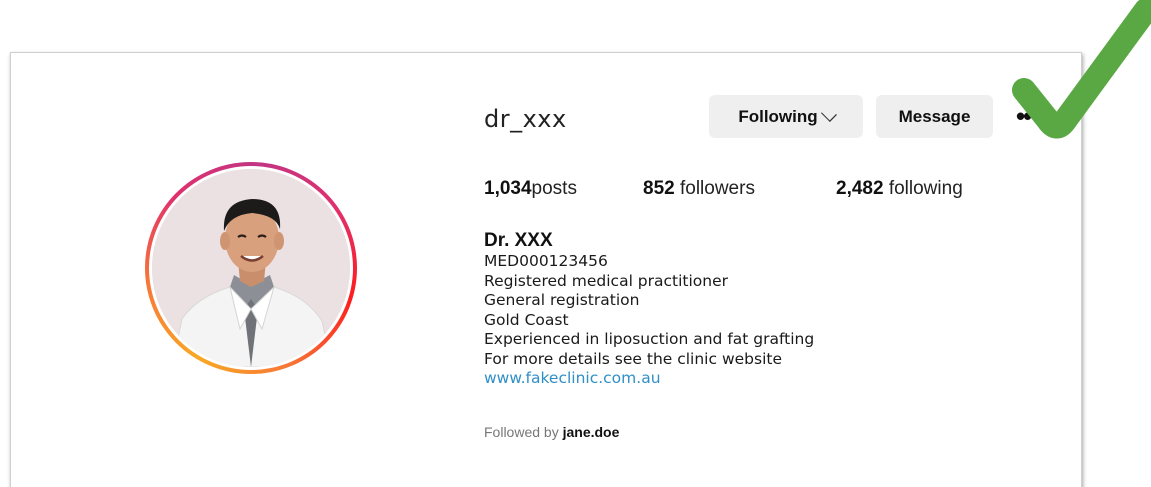 This screenshot has width=1151, height=487. I want to click on posts-count: 1,034, so click(508, 188).